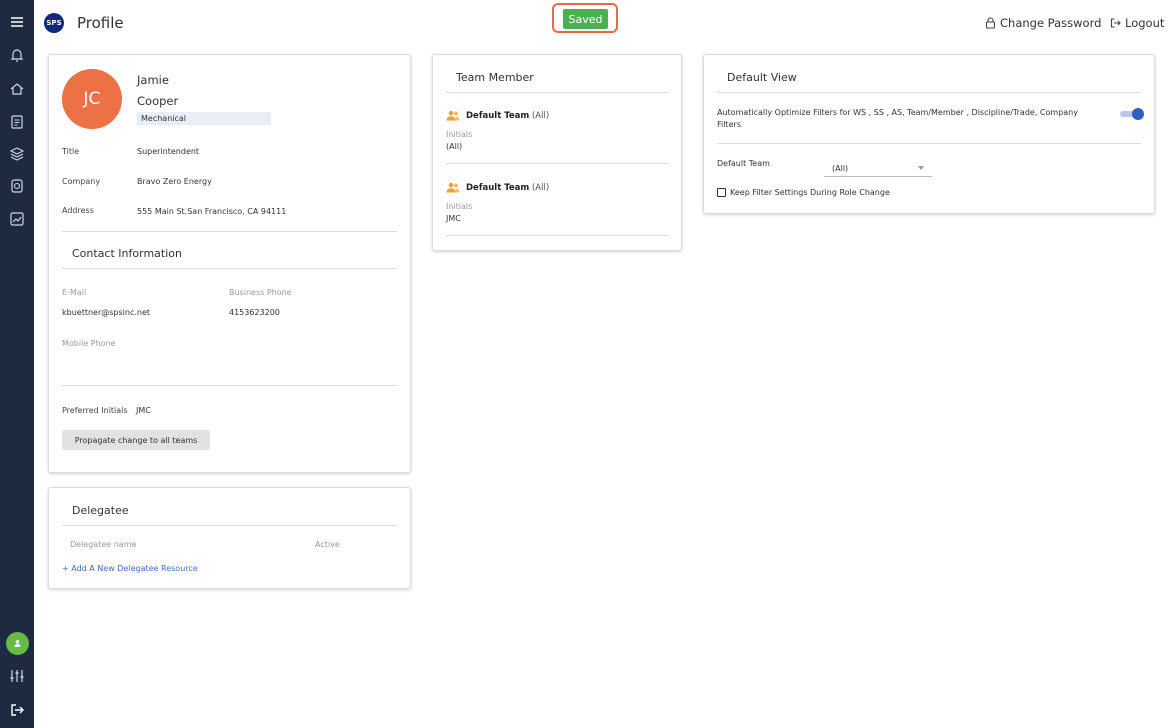 The image size is (1170, 728). Describe the element at coordinates (17, 219) in the screenshot. I see `chart-icon` at that location.